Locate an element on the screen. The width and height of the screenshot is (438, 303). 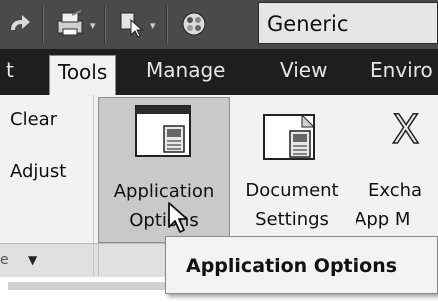
panel-title-partial: e is located at coordinates (4, 260).